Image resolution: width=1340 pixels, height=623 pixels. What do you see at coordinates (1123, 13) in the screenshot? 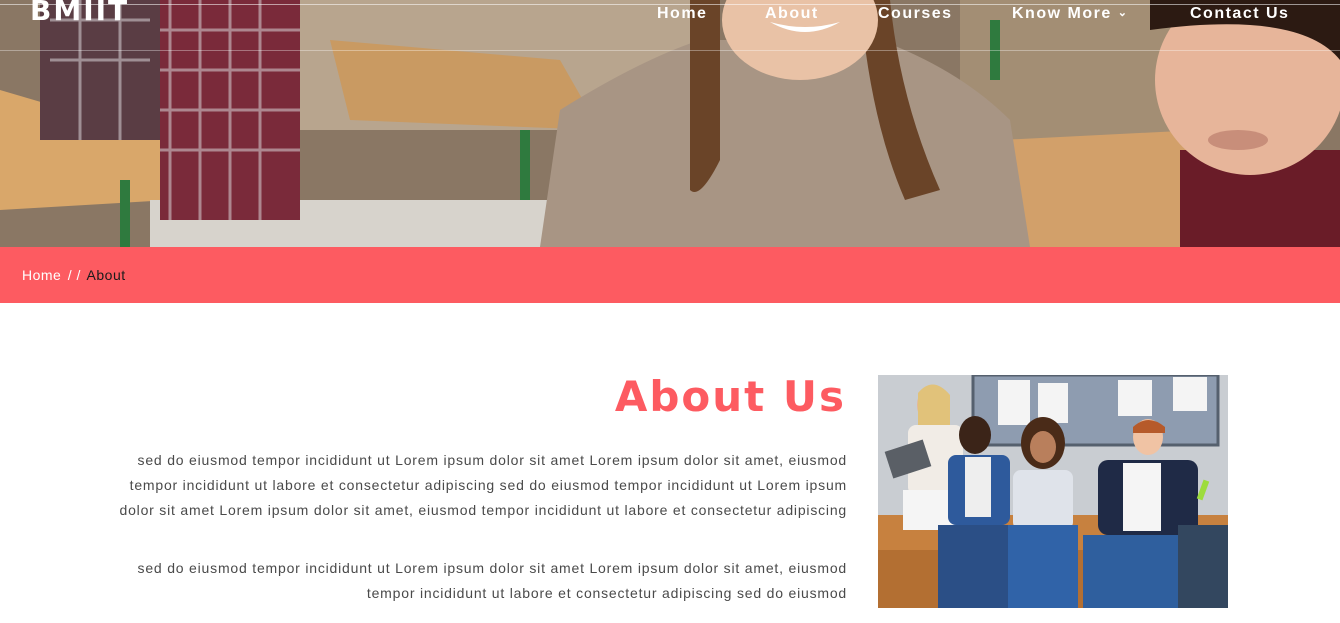
I see `chevron-down-icon: ⌄` at bounding box center [1123, 13].